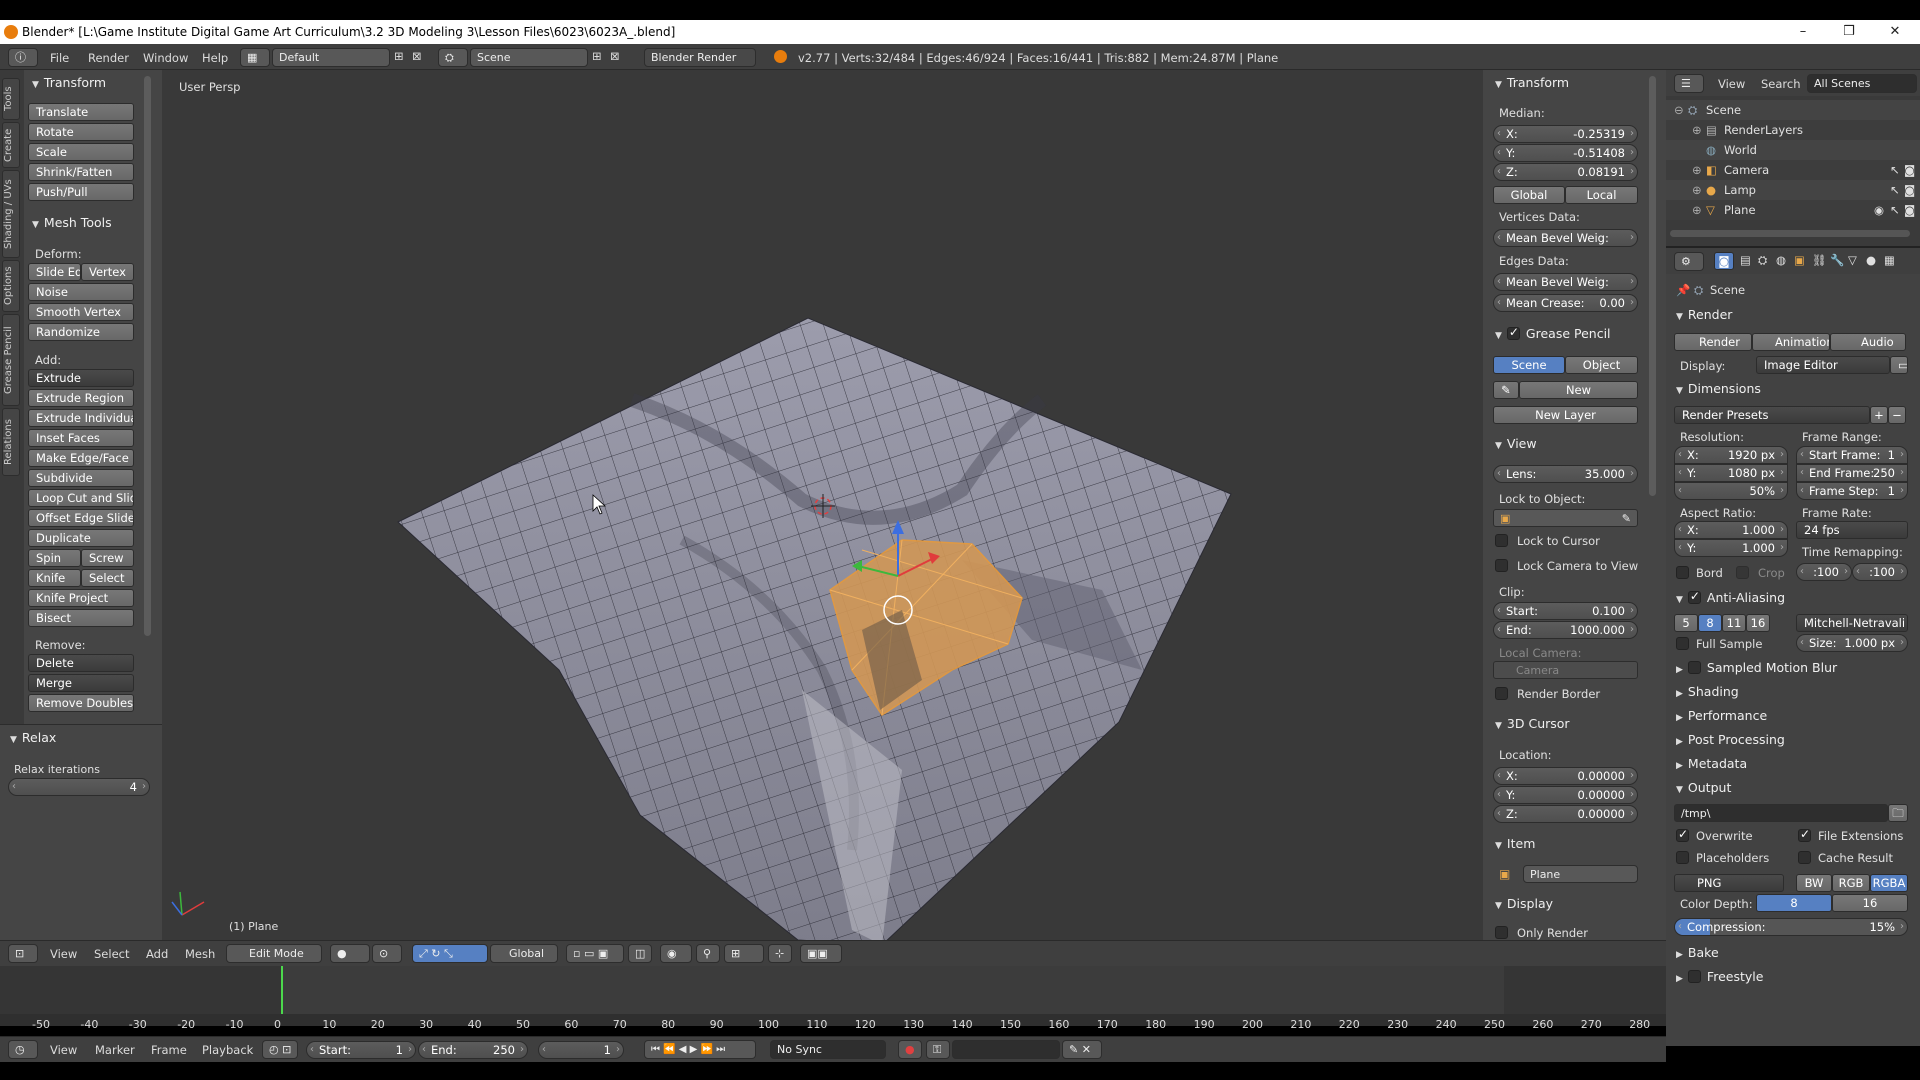 This screenshot has height=1080, width=1920. Describe the element at coordinates (615, 56) in the screenshot. I see `delete-scene-icon: ⊠` at that location.